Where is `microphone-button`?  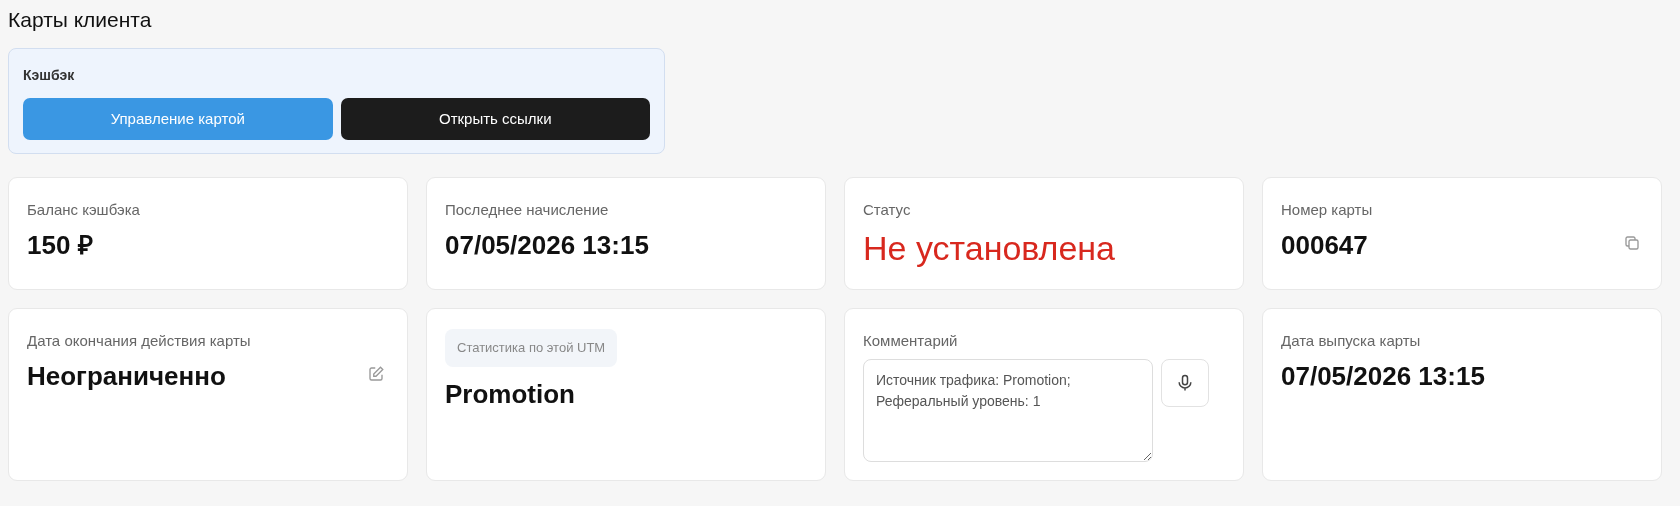 microphone-button is located at coordinates (1185, 382).